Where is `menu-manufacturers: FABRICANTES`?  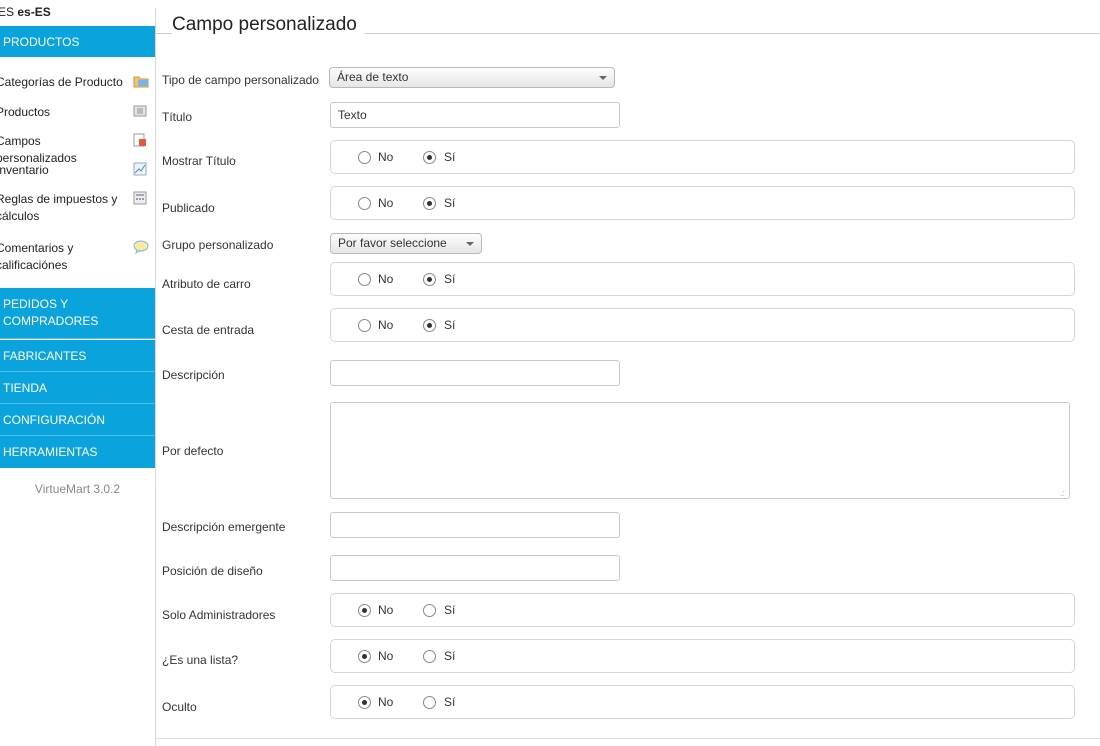
menu-manufacturers: FABRICANTES is located at coordinates (77, 356).